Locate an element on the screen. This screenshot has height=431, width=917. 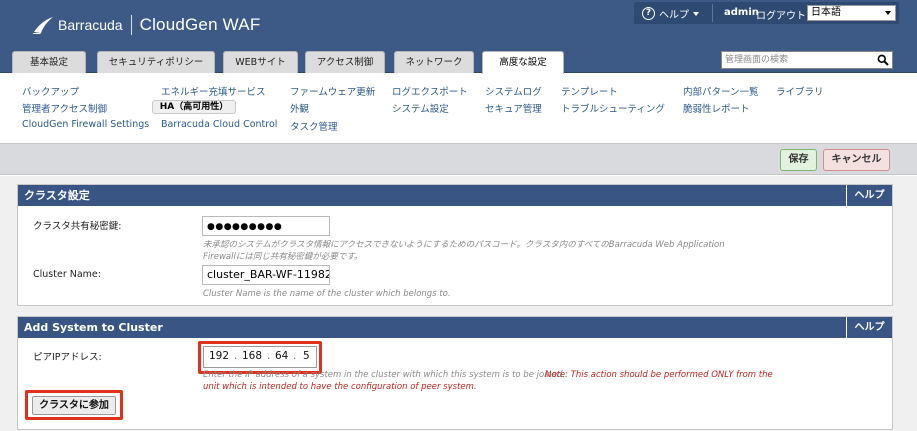
cluster-name-input: cluster_BAR-WF-119821 is located at coordinates (266, 275).